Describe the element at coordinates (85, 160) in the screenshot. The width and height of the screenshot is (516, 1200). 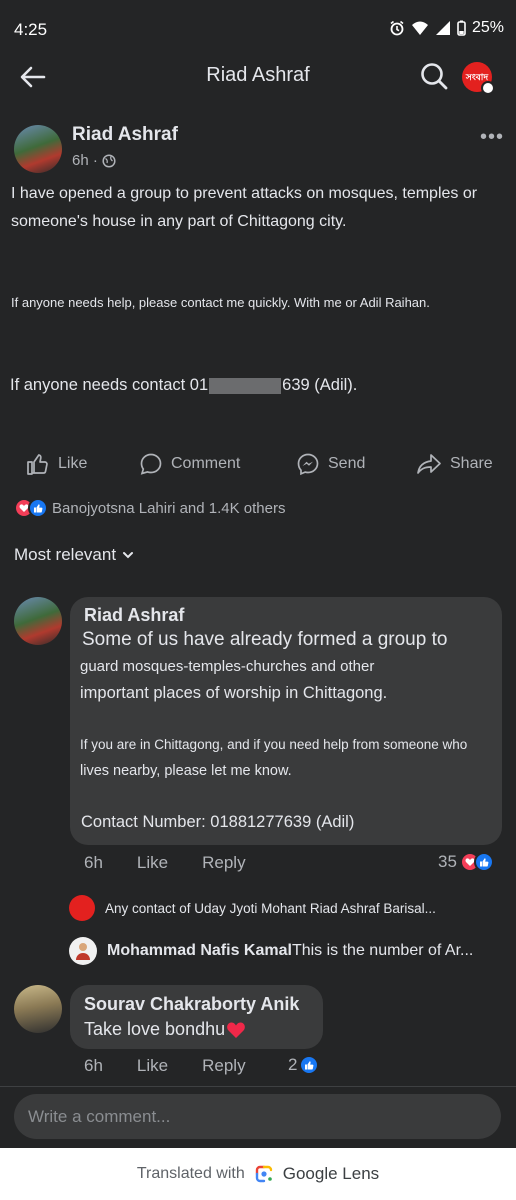
I see `post-time-text: 6h ·` at that location.